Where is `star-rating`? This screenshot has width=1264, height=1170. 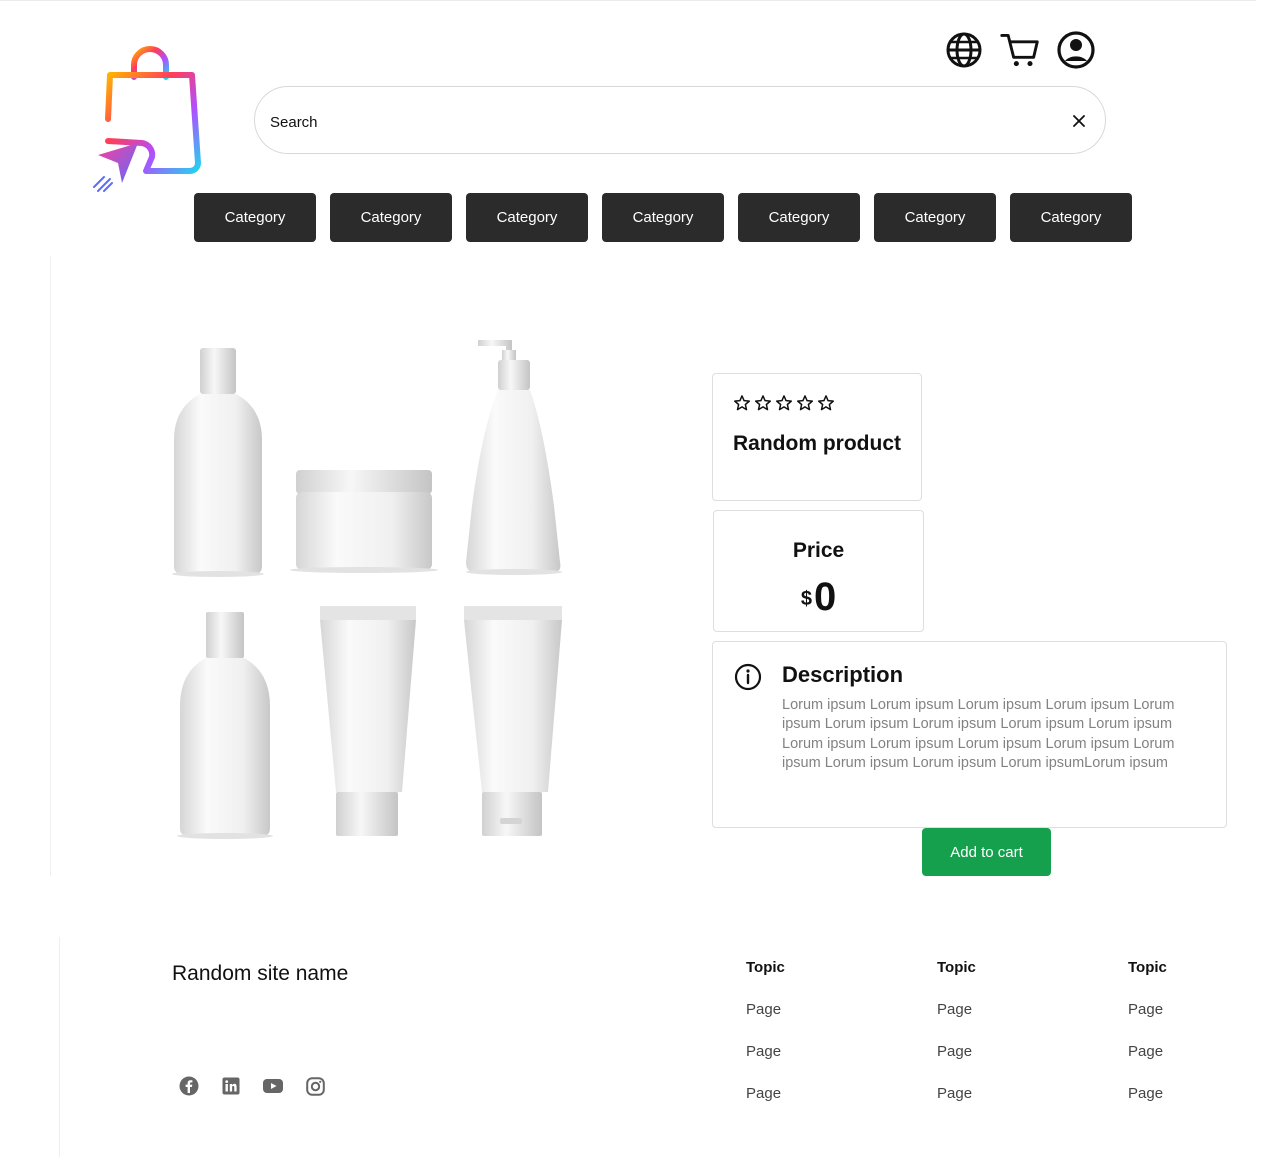
star-rating is located at coordinates (785, 403).